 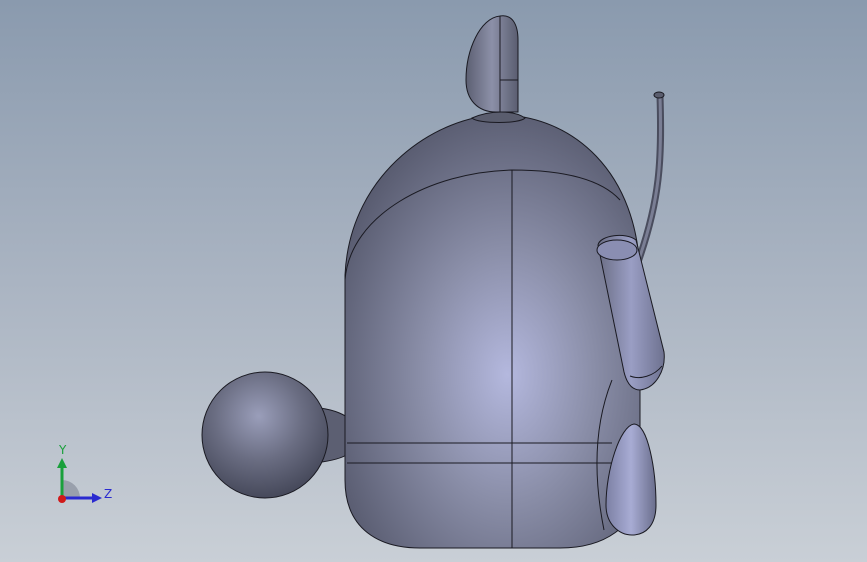 I want to click on y-axis-arrow-icon, so click(x=62, y=463).